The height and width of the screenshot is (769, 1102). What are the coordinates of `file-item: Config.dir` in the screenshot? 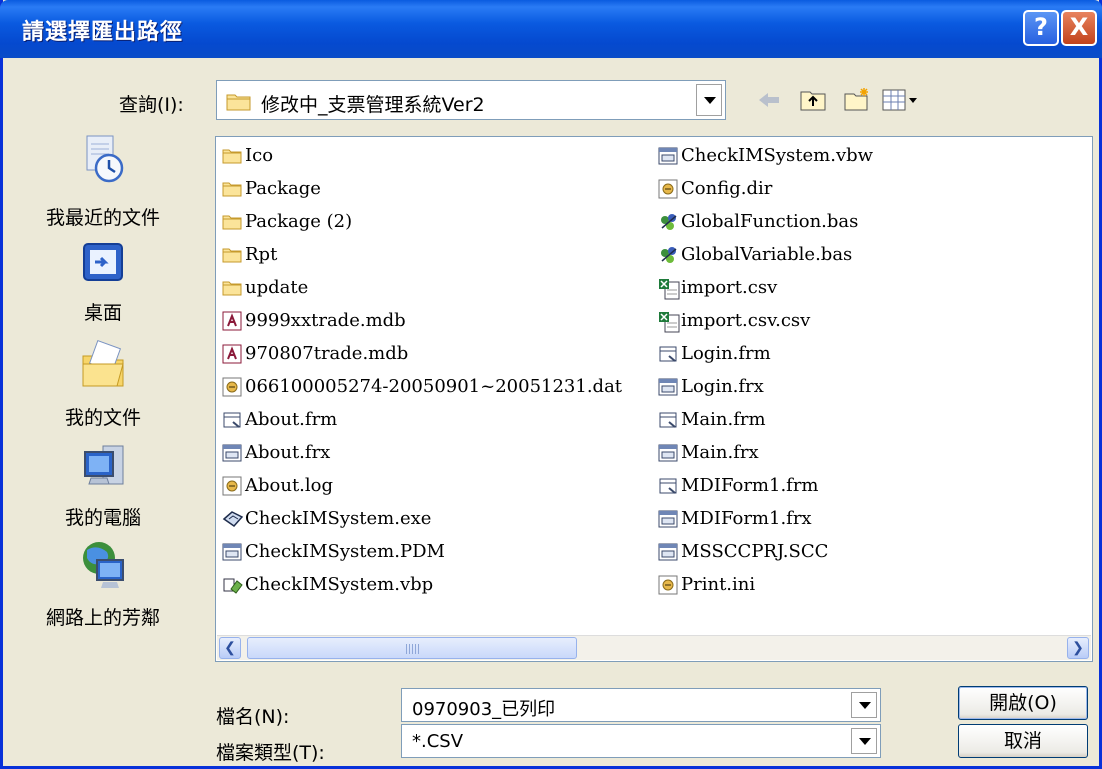 It's located at (765, 188).